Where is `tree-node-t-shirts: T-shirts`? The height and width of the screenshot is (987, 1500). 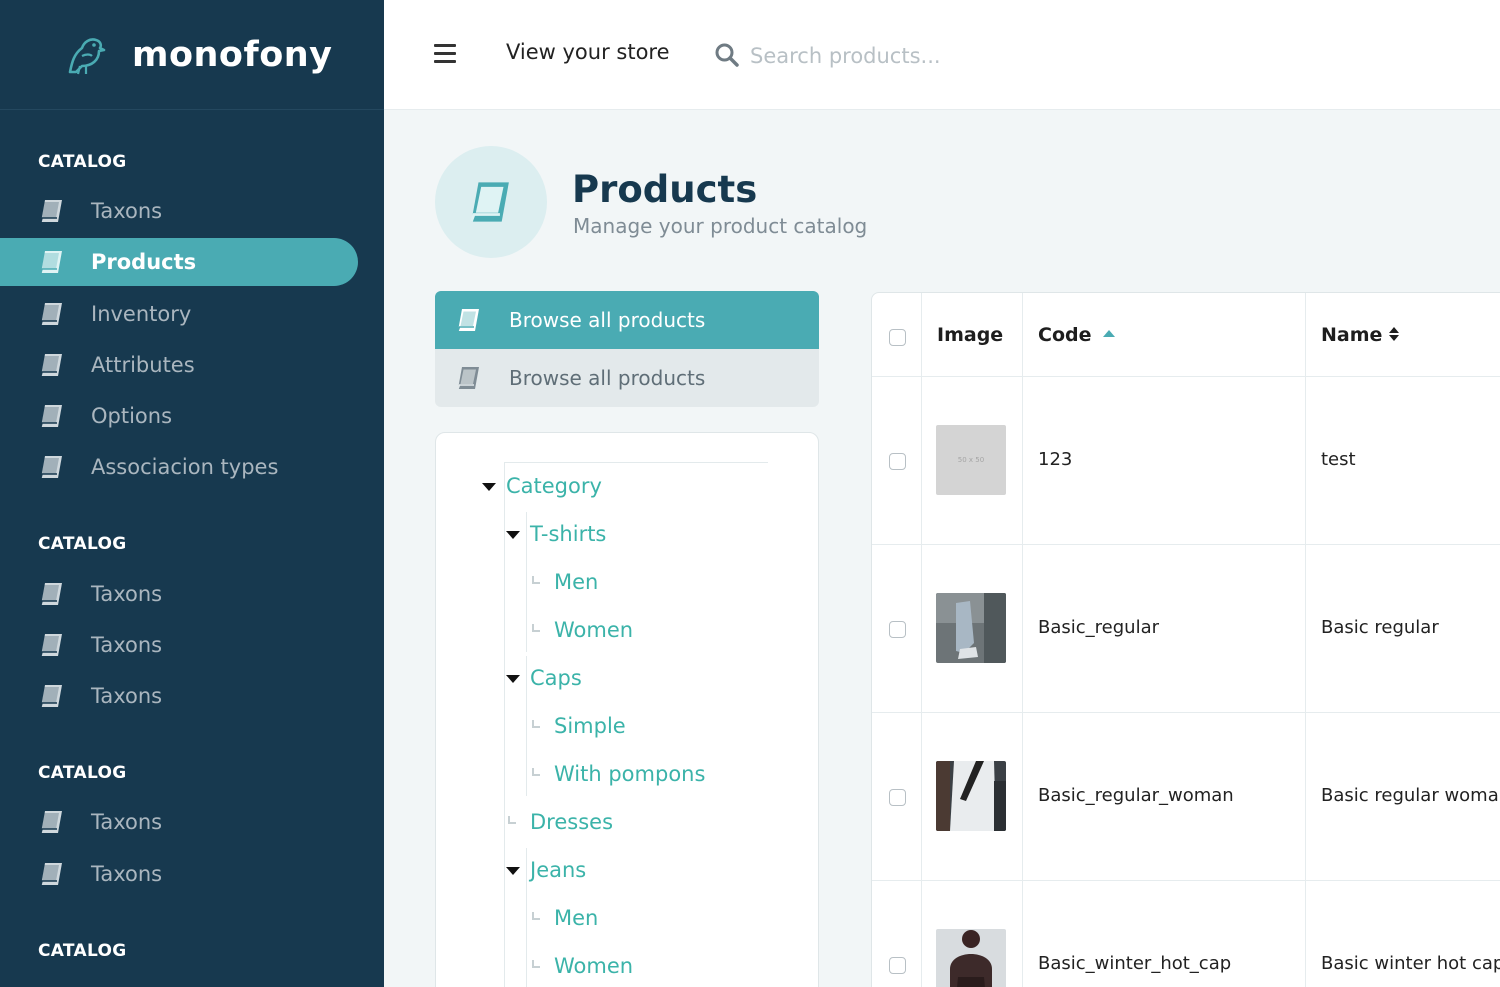
tree-node-t-shirts: T-shirts is located at coordinates (568, 534).